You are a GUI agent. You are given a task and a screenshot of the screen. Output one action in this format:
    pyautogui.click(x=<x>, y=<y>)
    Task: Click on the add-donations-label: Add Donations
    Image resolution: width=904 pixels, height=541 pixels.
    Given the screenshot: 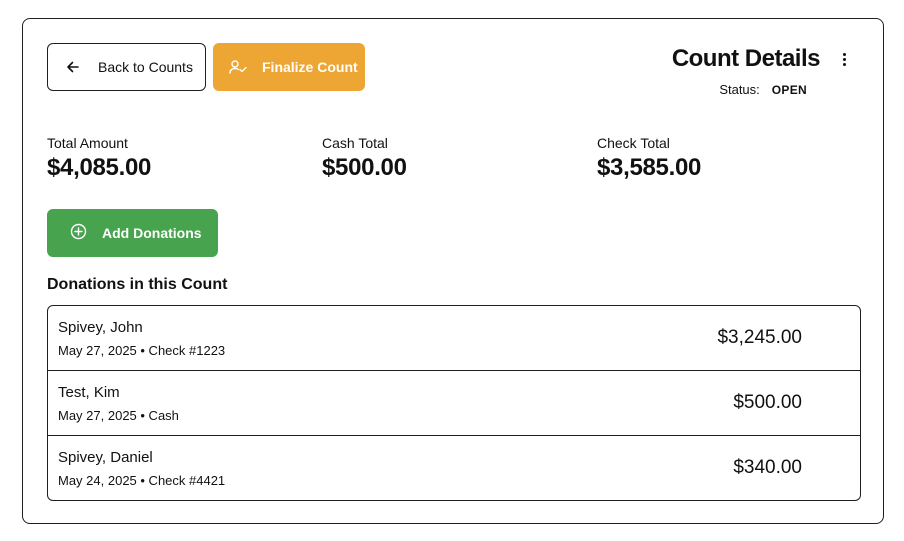 What is the action you would take?
    pyautogui.click(x=152, y=233)
    